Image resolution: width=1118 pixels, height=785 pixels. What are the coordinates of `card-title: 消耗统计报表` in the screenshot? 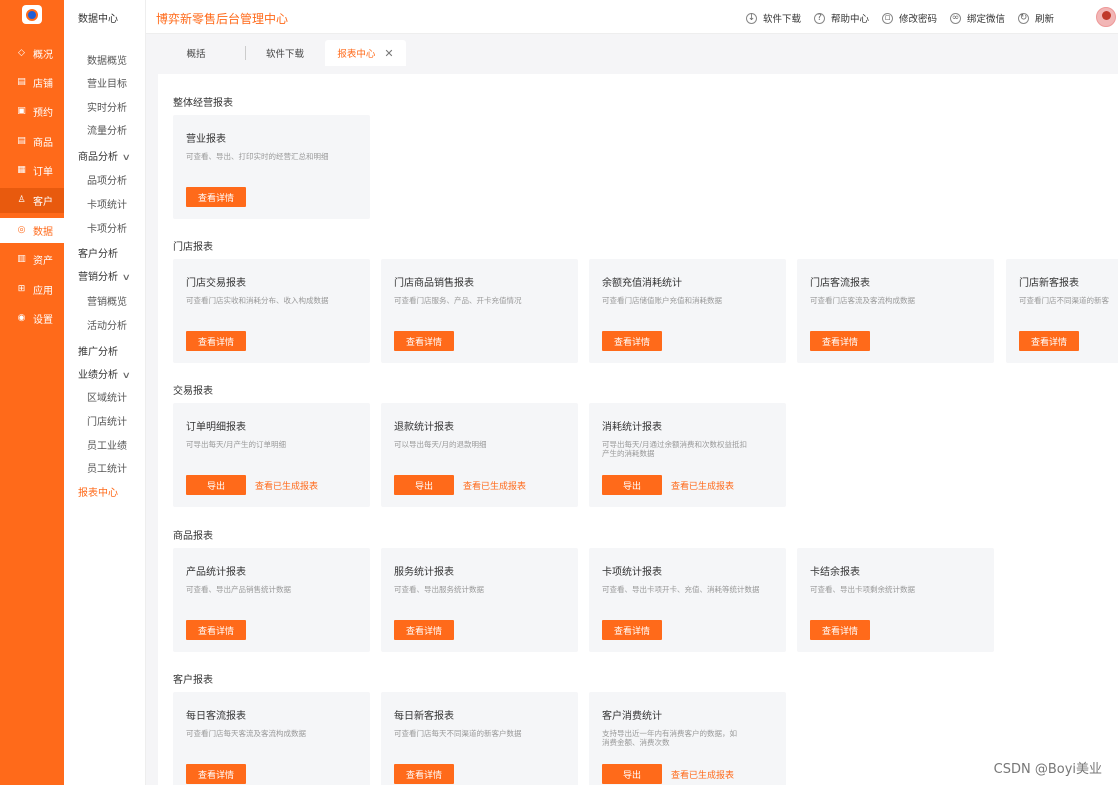 It's located at (632, 427).